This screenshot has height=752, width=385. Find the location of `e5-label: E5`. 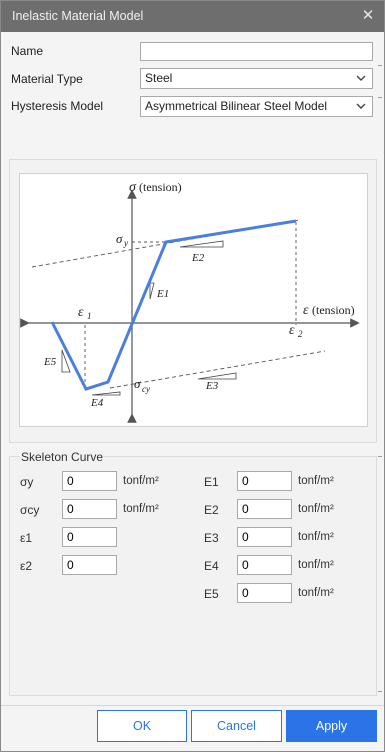

e5-label: E5 is located at coordinates (50, 362).